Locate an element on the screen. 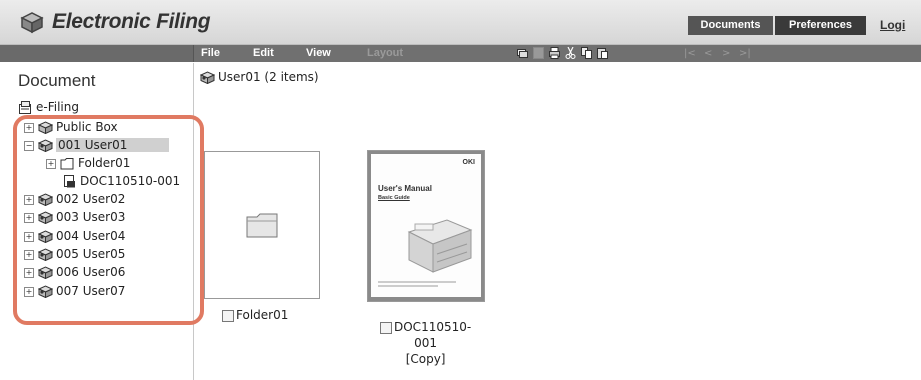 This screenshot has height=380, width=921. first-page-button: |< is located at coordinates (690, 53).